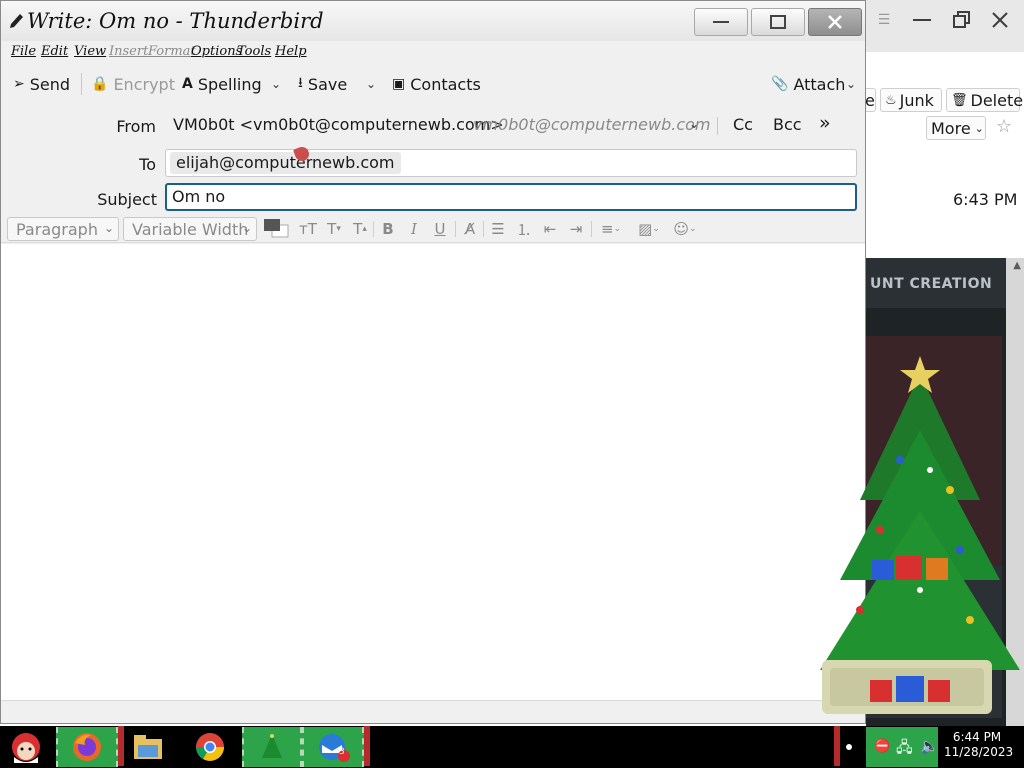  What do you see at coordinates (524, 229) in the screenshot?
I see `numbered-list-icon: ⒈` at bounding box center [524, 229].